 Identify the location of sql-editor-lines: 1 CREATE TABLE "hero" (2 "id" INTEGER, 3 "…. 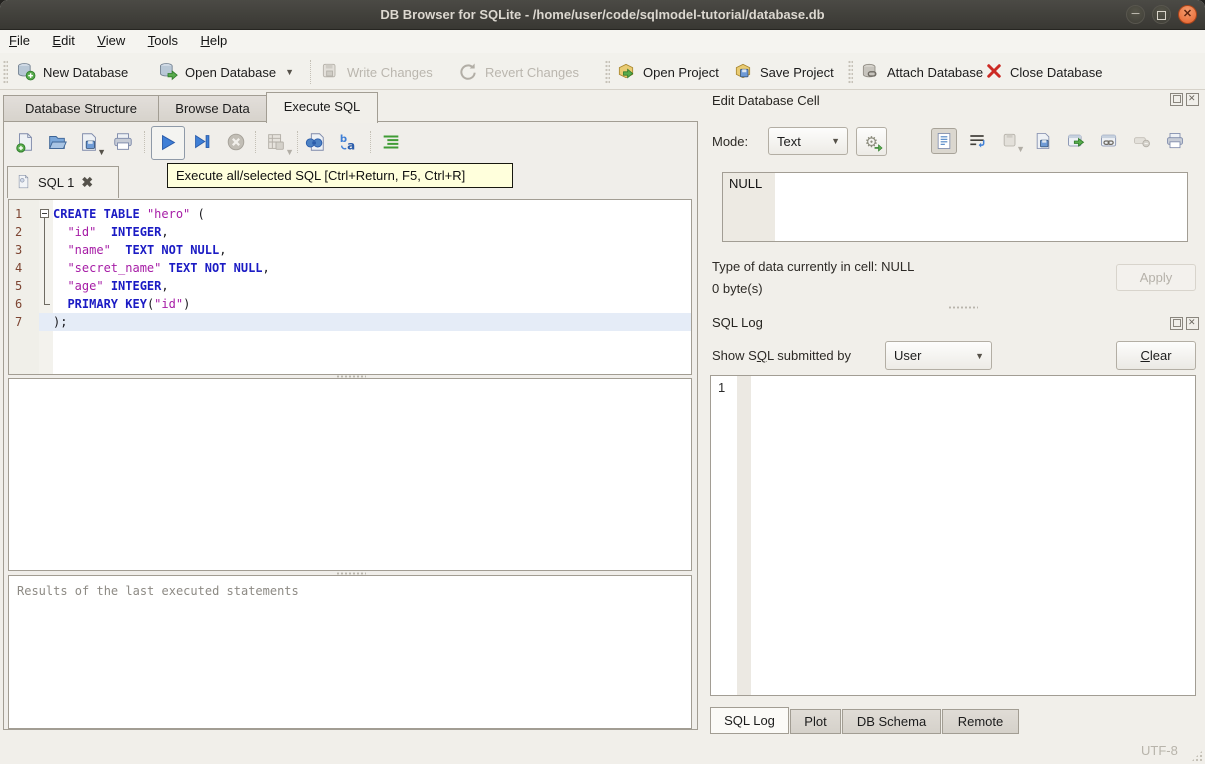
(350, 268).